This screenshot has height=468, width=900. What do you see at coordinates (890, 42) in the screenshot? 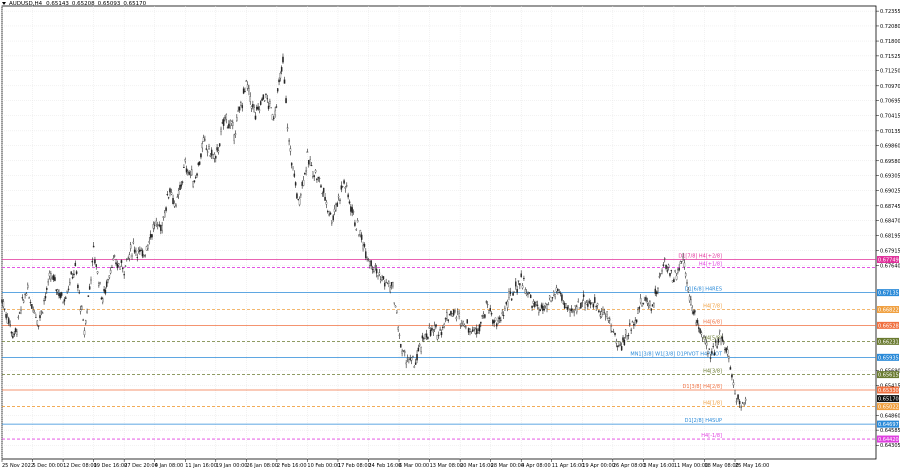
I see `price-tick-label: 0.71800` at bounding box center [890, 42].